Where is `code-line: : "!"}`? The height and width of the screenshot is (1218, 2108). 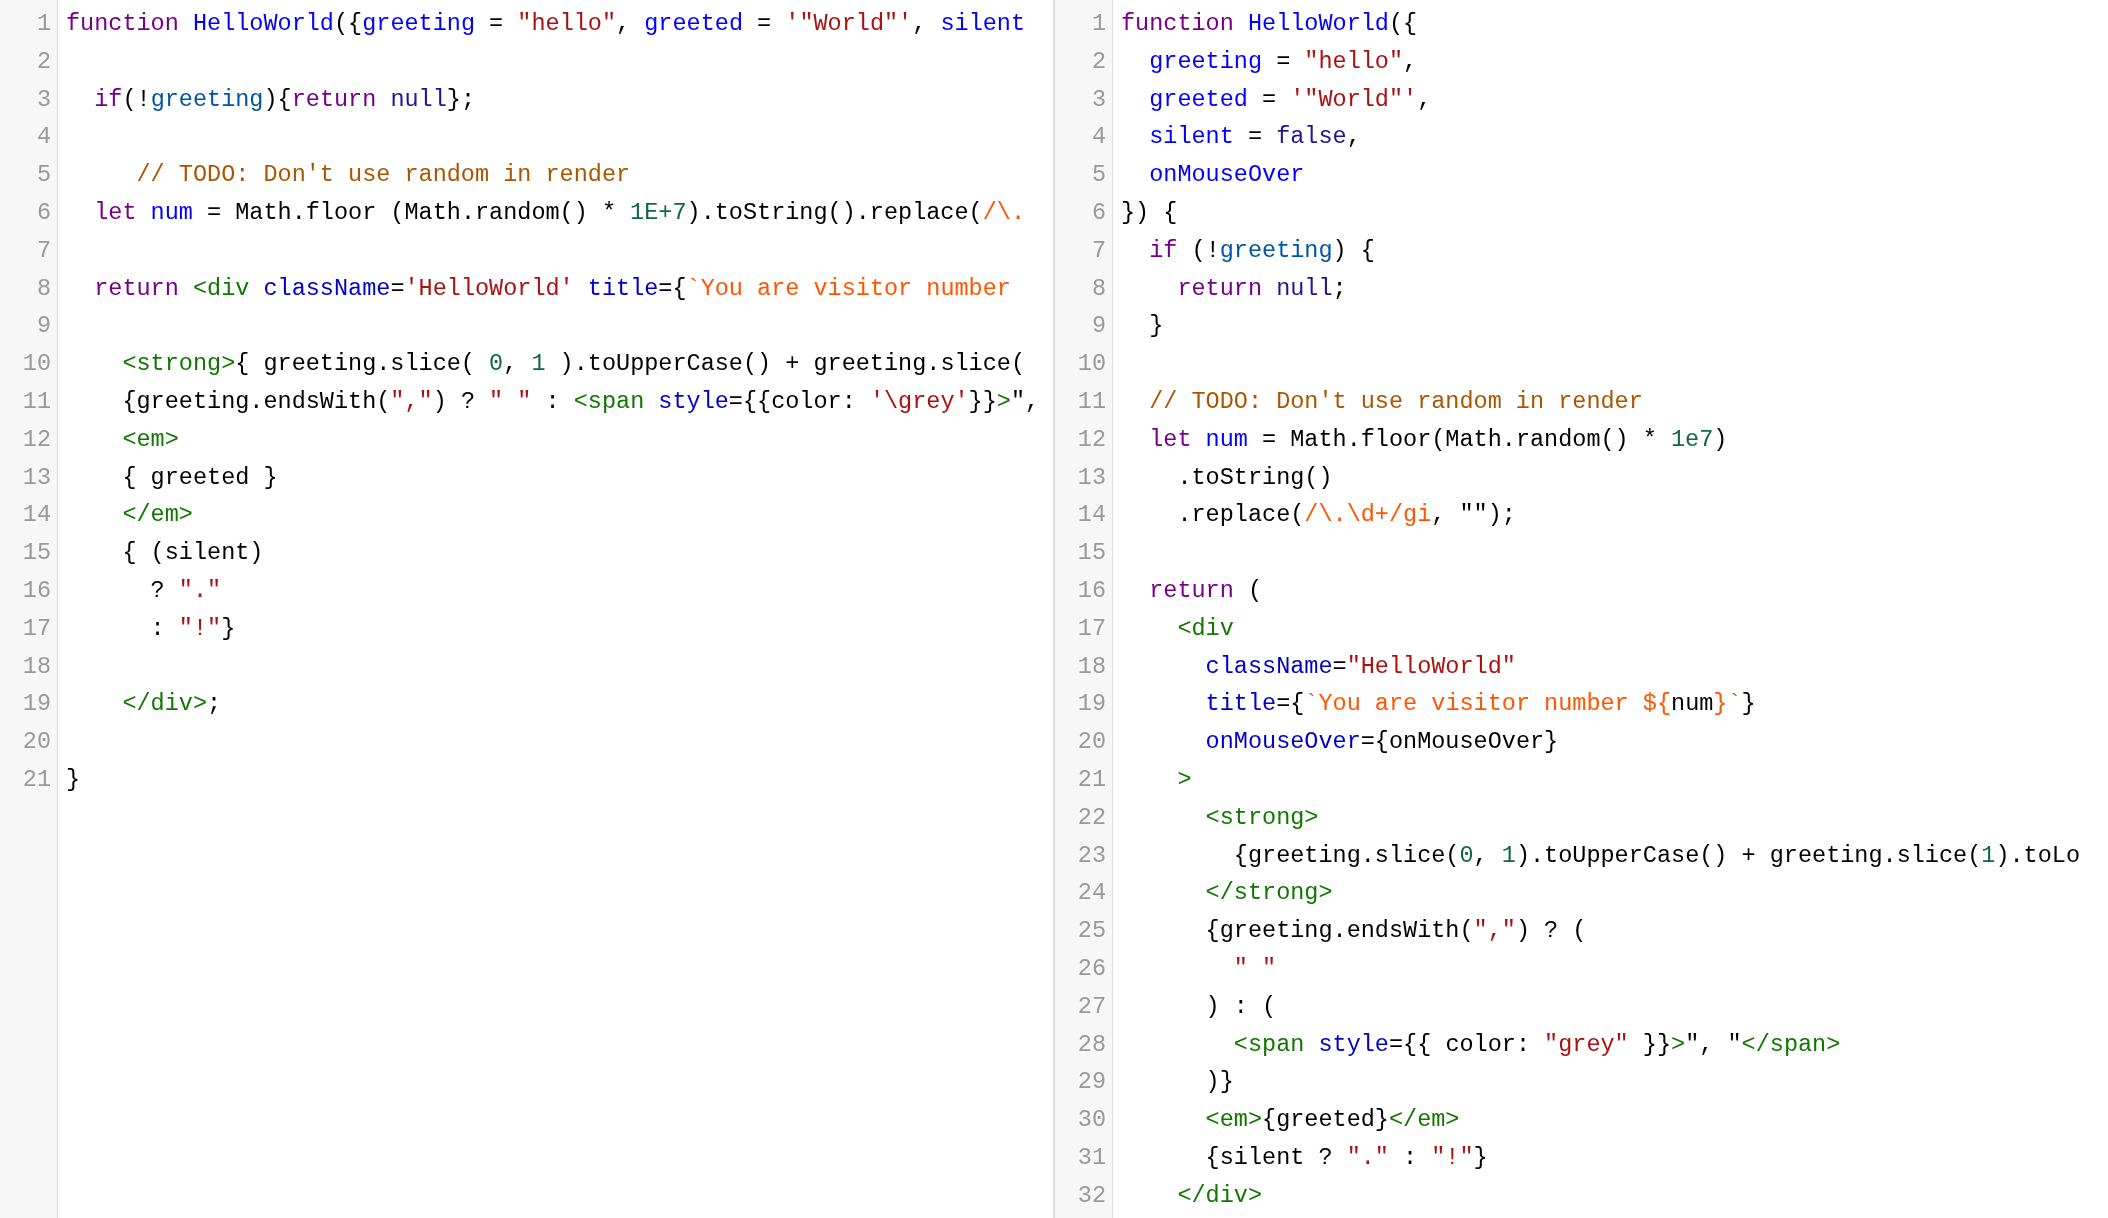 code-line: : "!"} is located at coordinates (192, 628).